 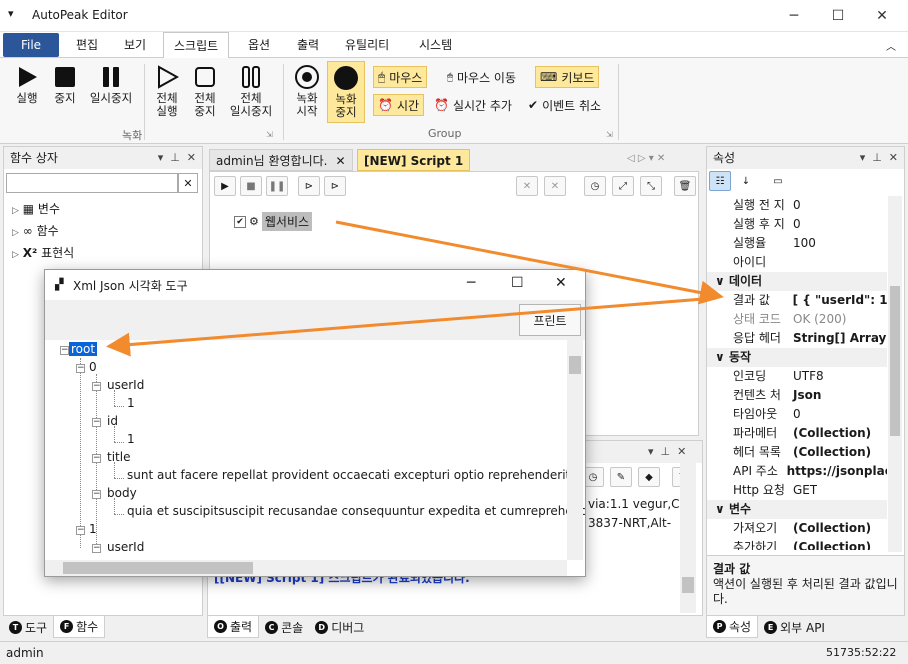 What do you see at coordinates (11, 13) in the screenshot?
I see `app-menu-icon: ▾` at bounding box center [11, 13].